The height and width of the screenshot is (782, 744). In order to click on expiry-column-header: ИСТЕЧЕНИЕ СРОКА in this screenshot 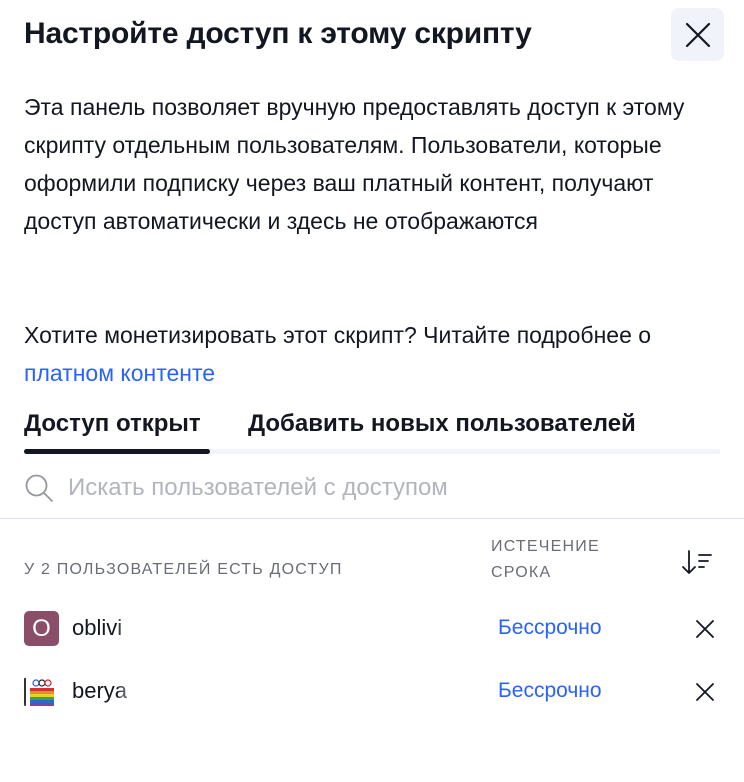, I will do `click(561, 560)`.